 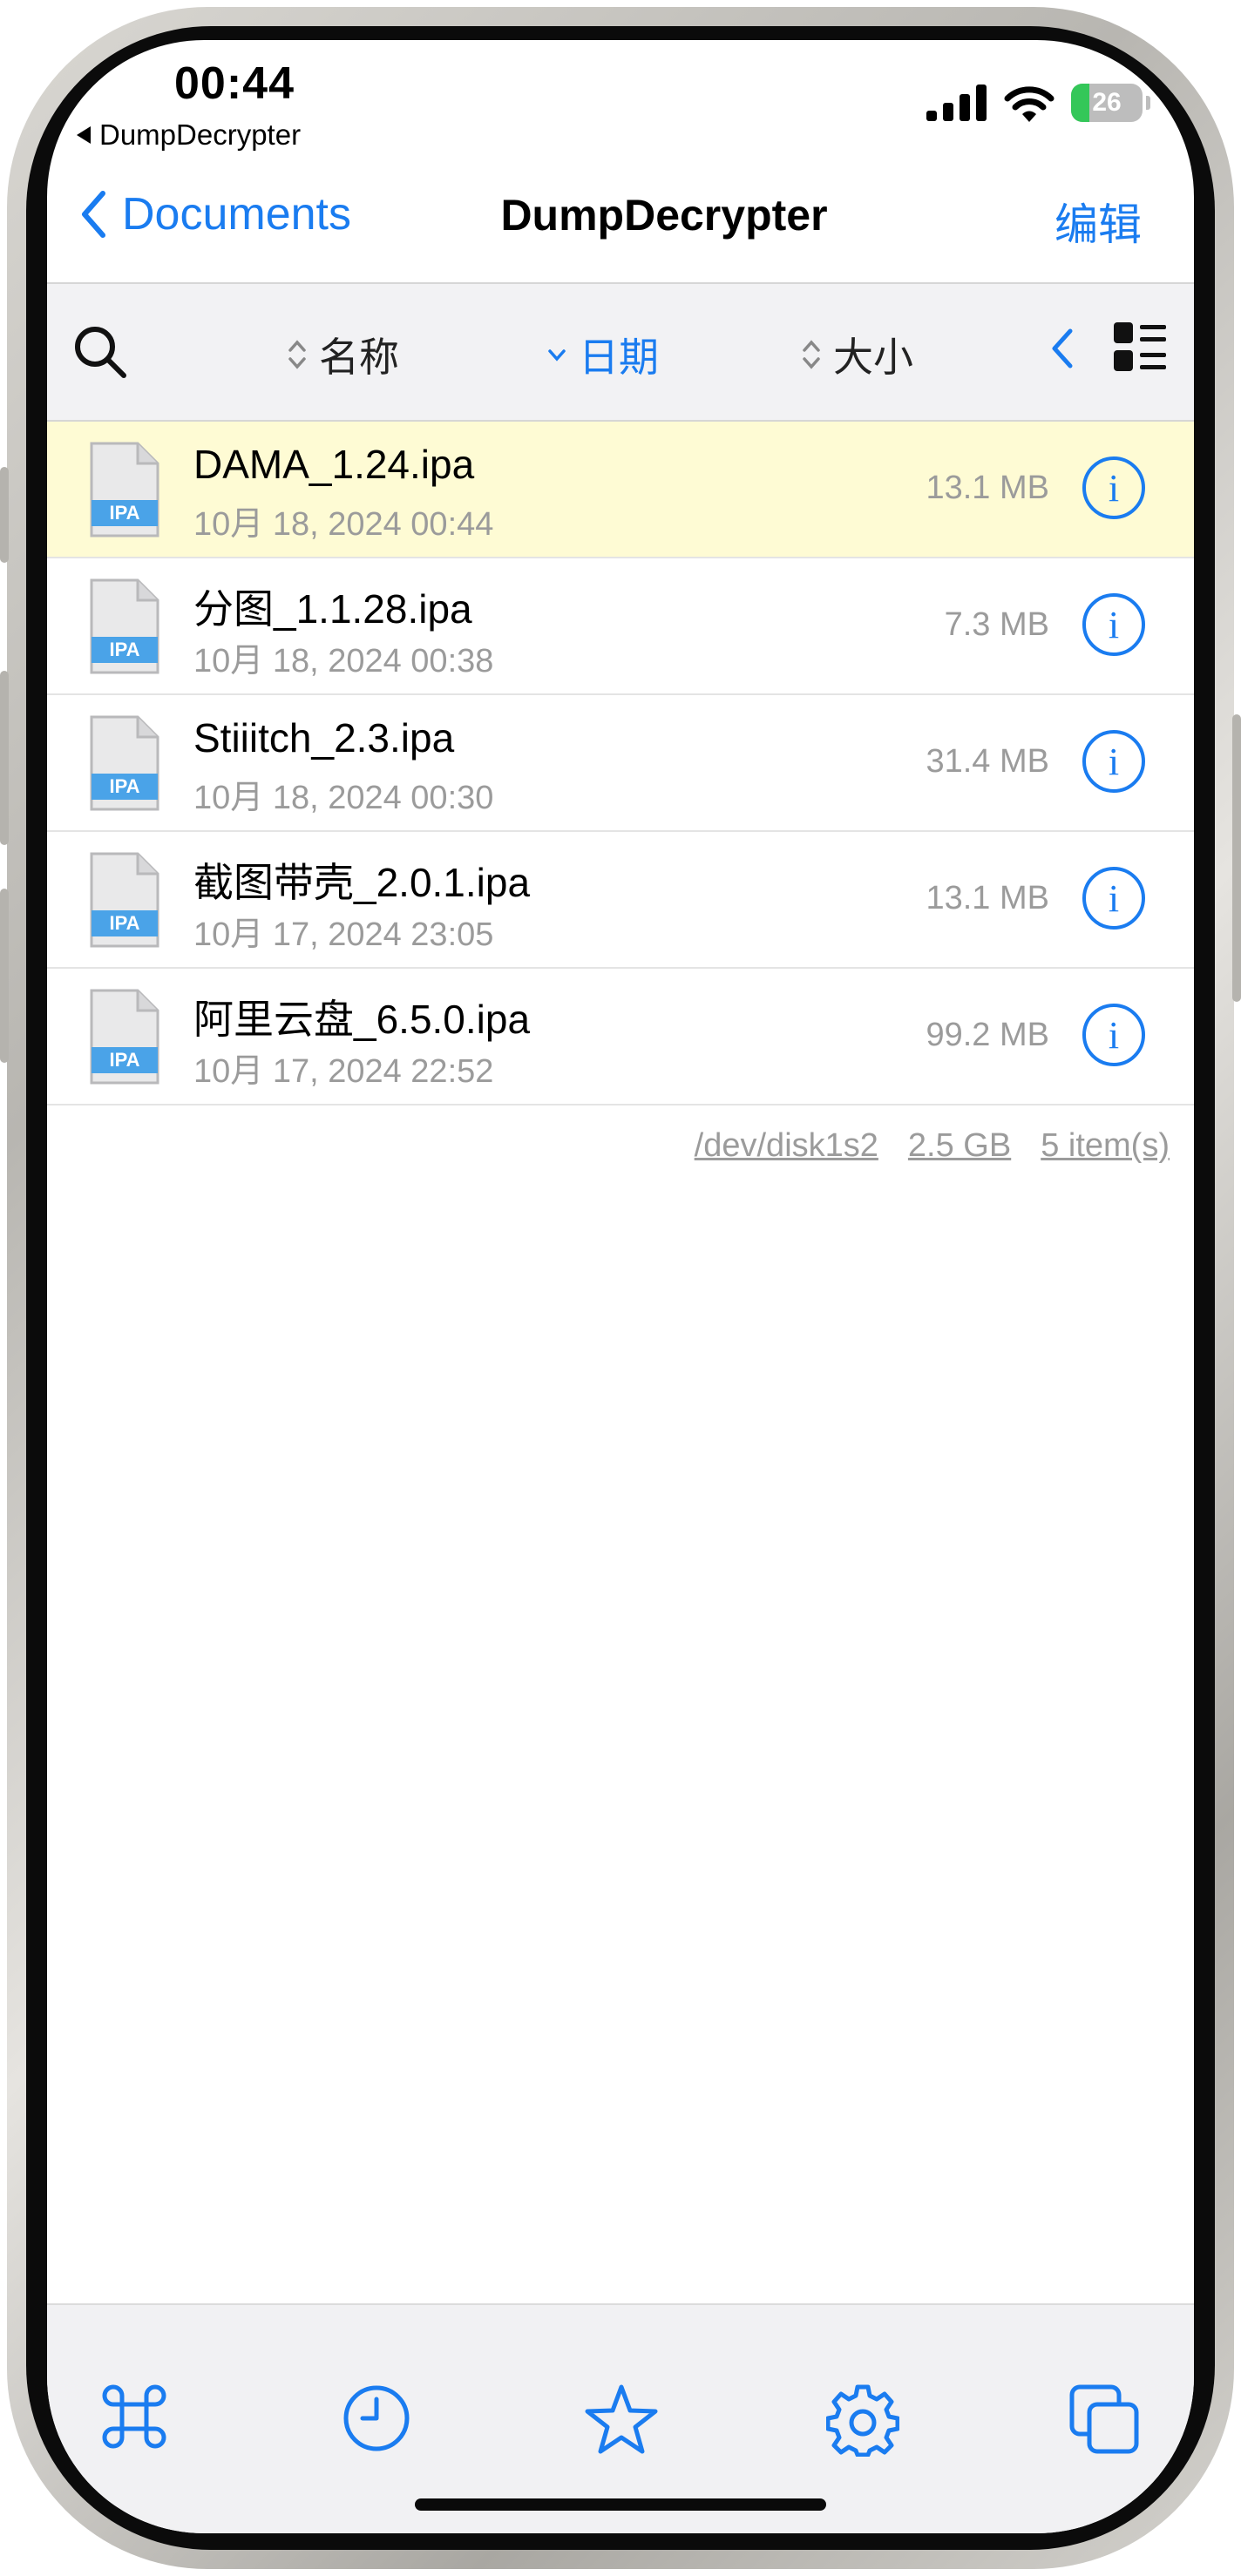 What do you see at coordinates (1139, 348) in the screenshot?
I see `list-view-icon` at bounding box center [1139, 348].